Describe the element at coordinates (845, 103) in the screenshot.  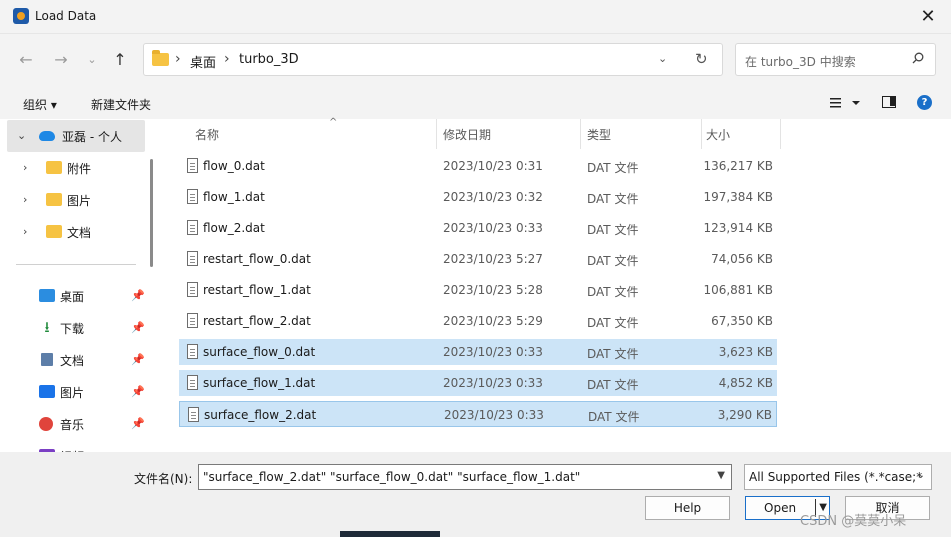
I see `view-options-icon` at that location.